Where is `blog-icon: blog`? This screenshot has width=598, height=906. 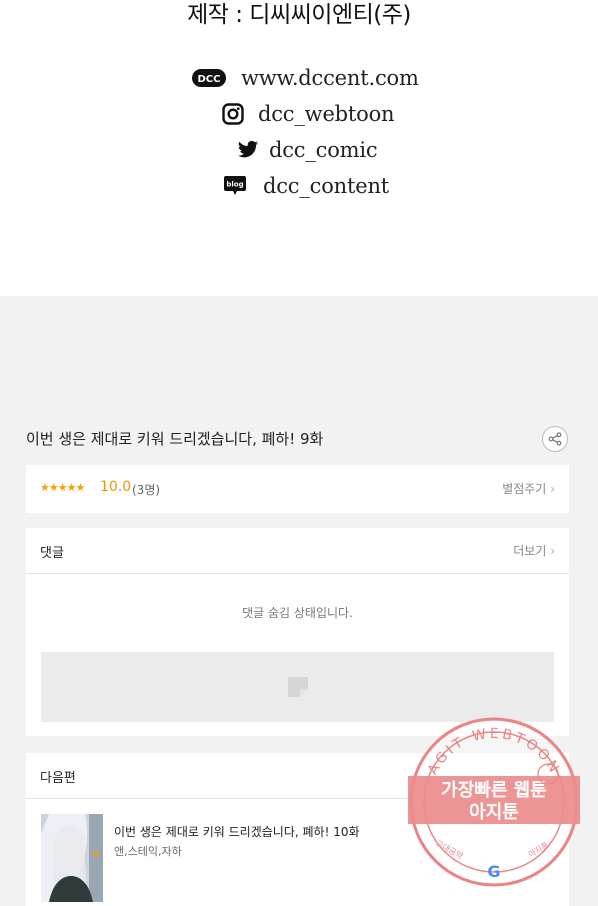 blog-icon: blog is located at coordinates (235, 186).